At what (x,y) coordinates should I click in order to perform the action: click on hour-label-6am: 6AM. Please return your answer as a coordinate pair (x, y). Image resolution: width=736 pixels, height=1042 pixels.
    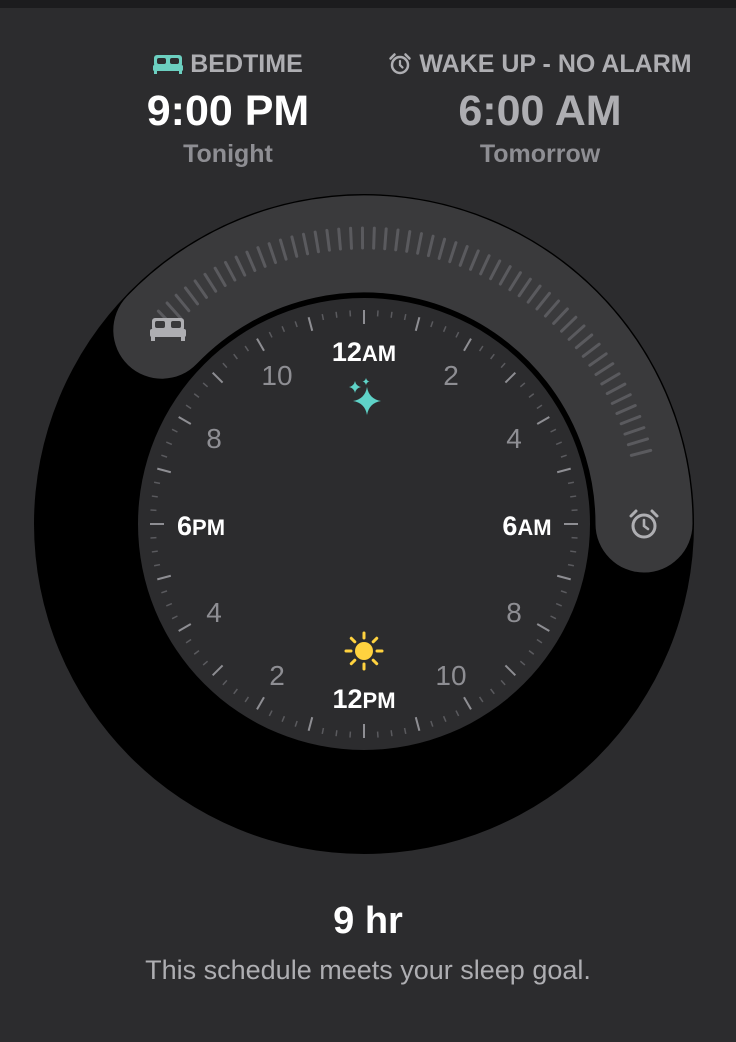
    Looking at the image, I should click on (526, 526).